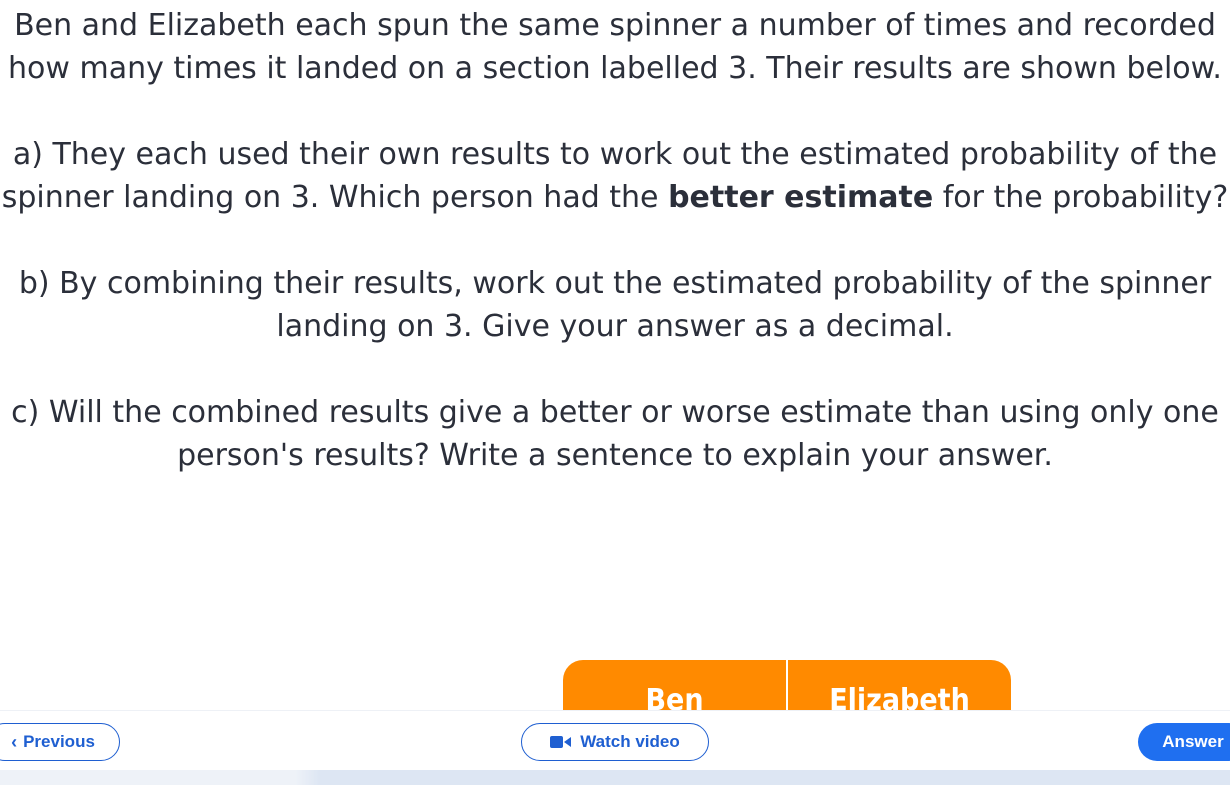  What do you see at coordinates (801, 197) in the screenshot?
I see `part-a-emphasis: better estimate` at bounding box center [801, 197].